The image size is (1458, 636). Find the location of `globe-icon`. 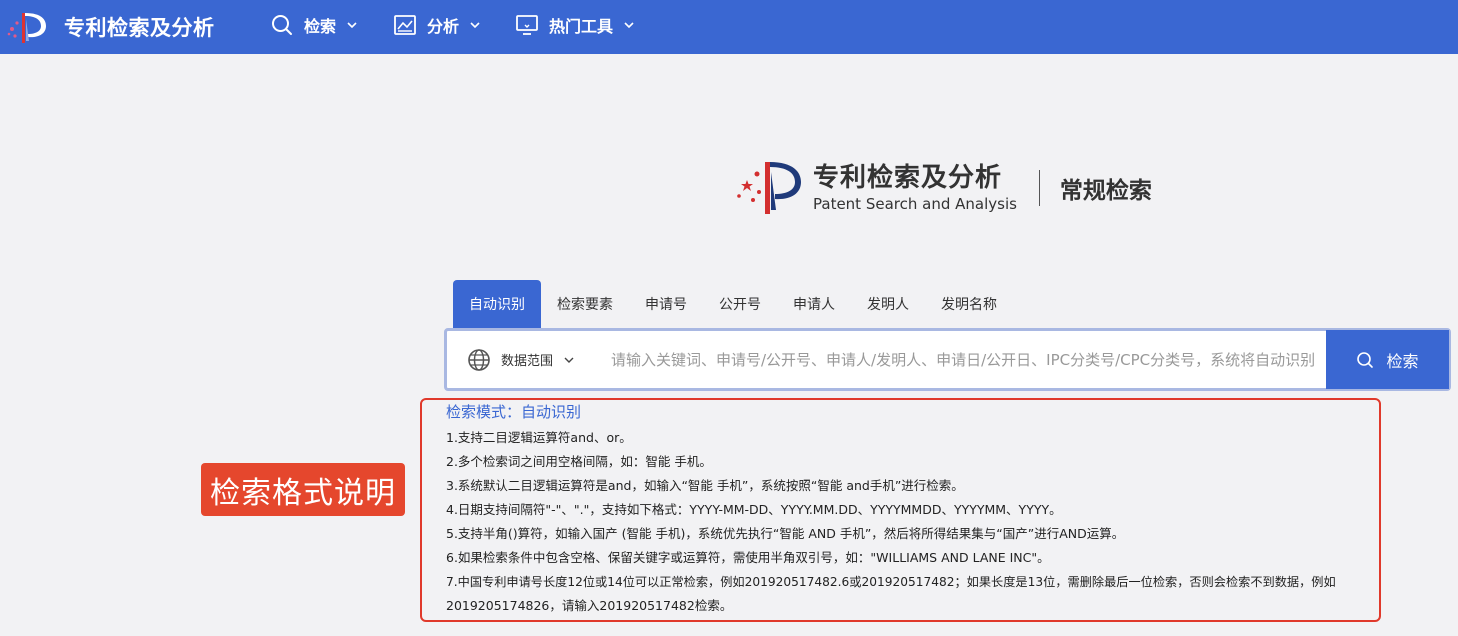

globe-icon is located at coordinates (479, 359).